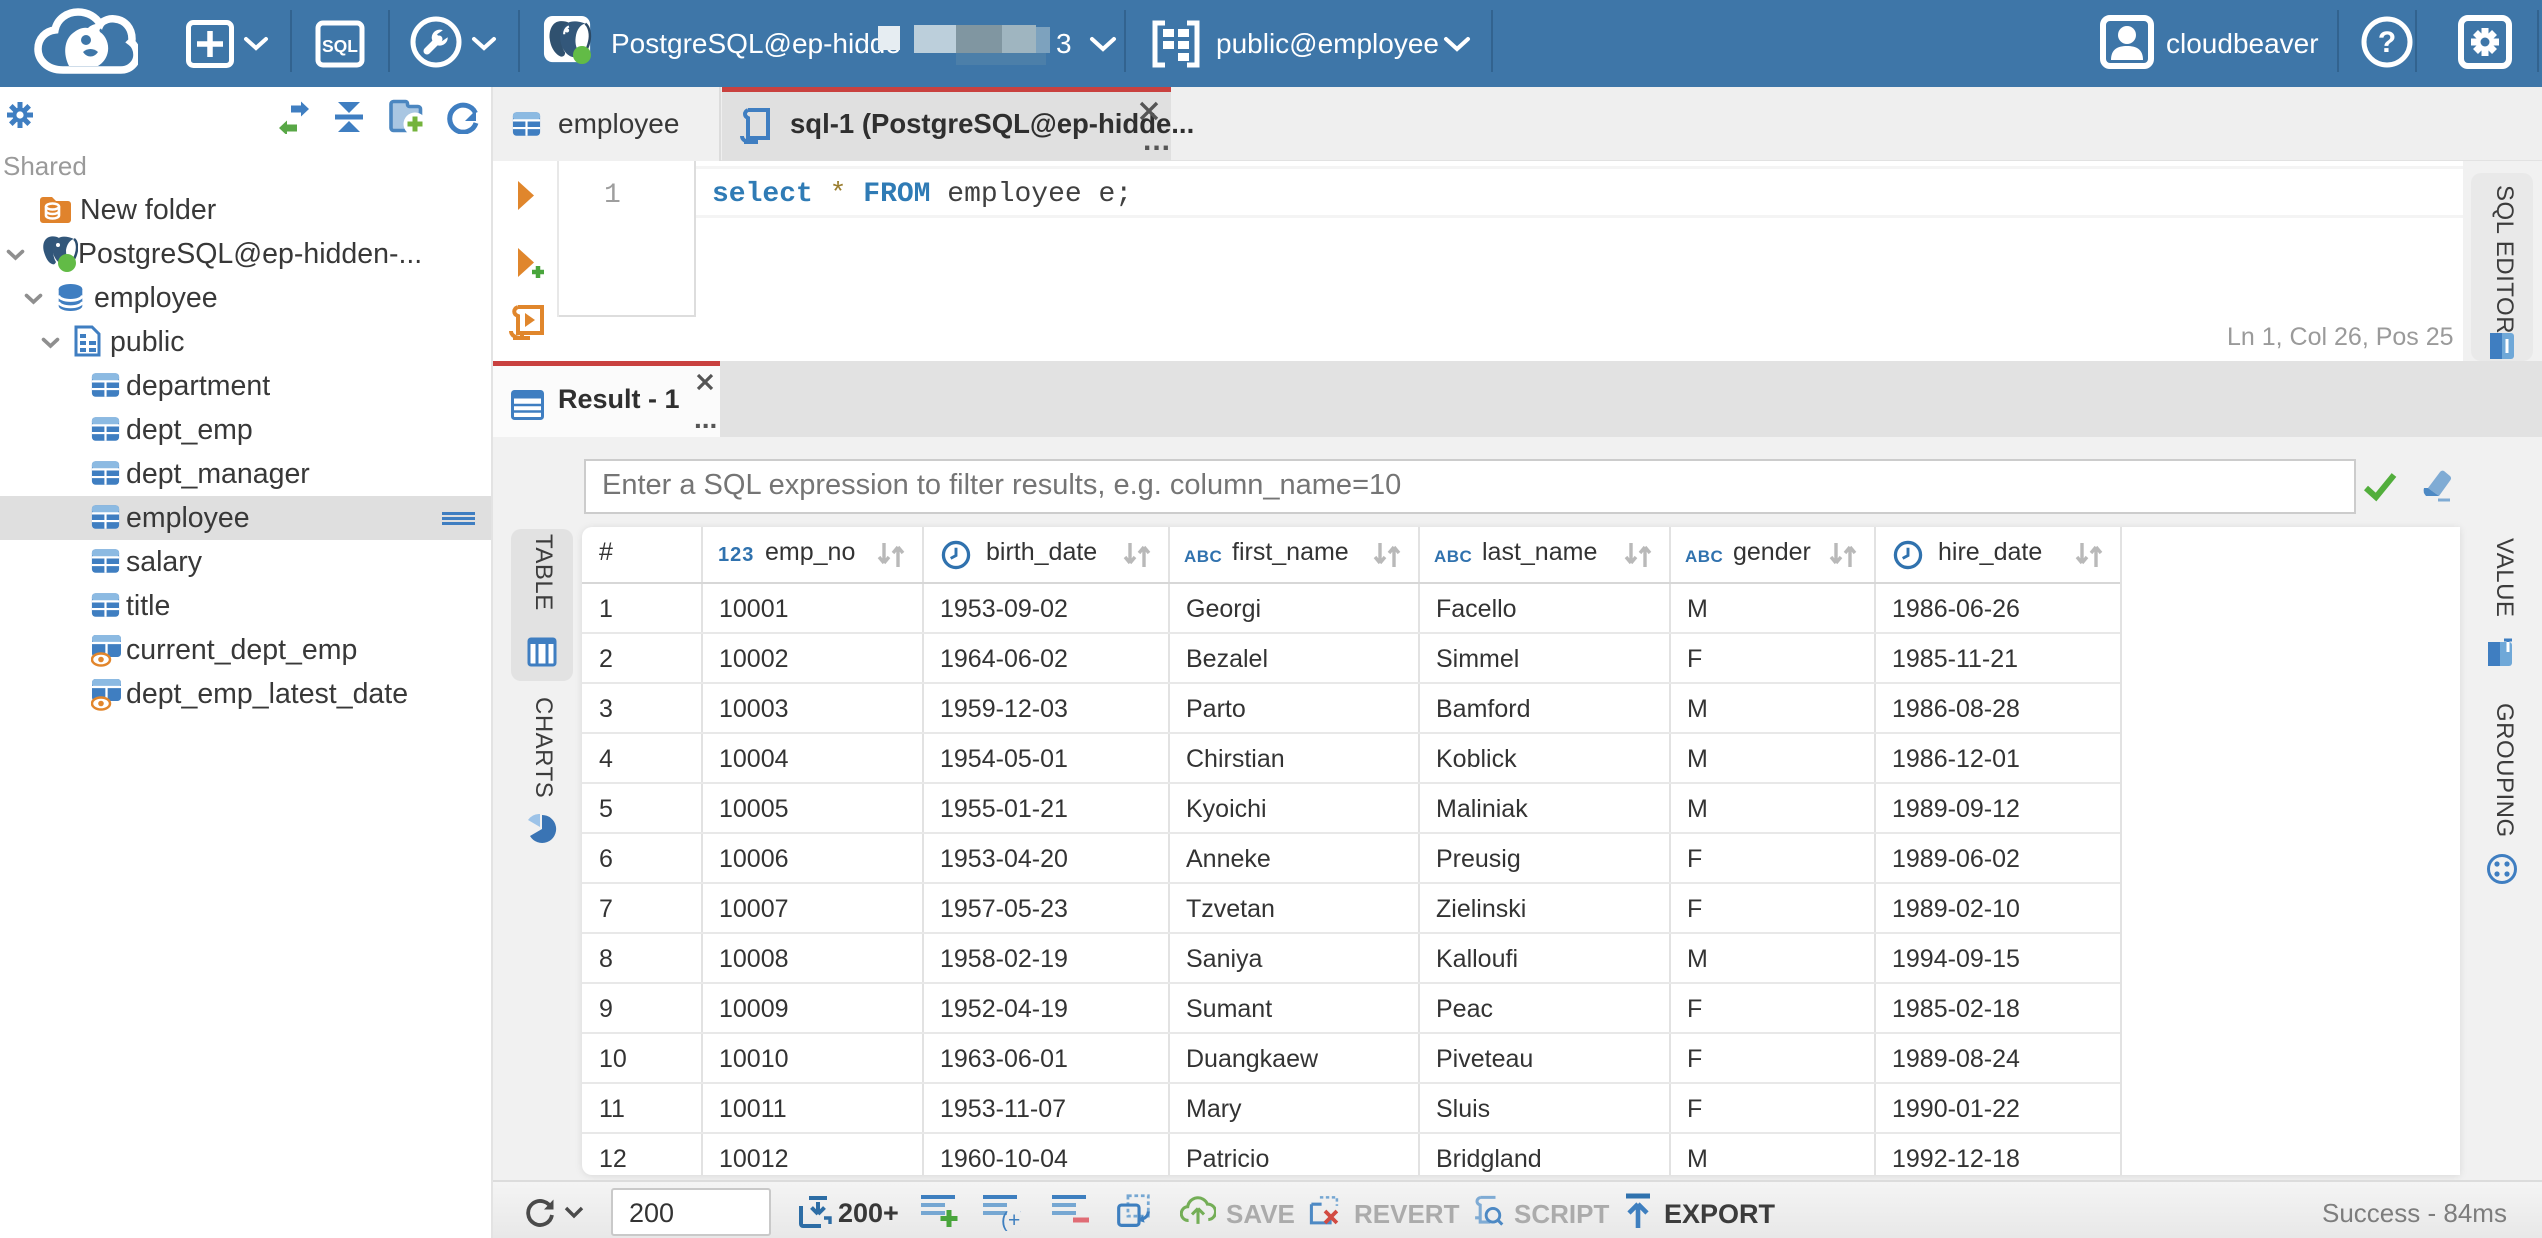  What do you see at coordinates (340, 46) in the screenshot?
I see `svg-text: SQL` at bounding box center [340, 46].